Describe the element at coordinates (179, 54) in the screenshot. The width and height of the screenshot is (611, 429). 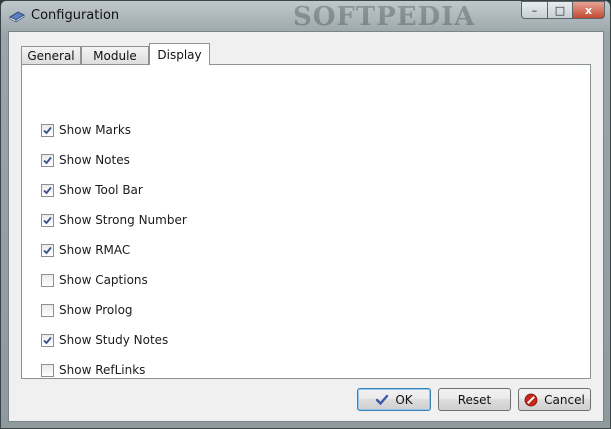
I see `tab-display: Display` at that location.